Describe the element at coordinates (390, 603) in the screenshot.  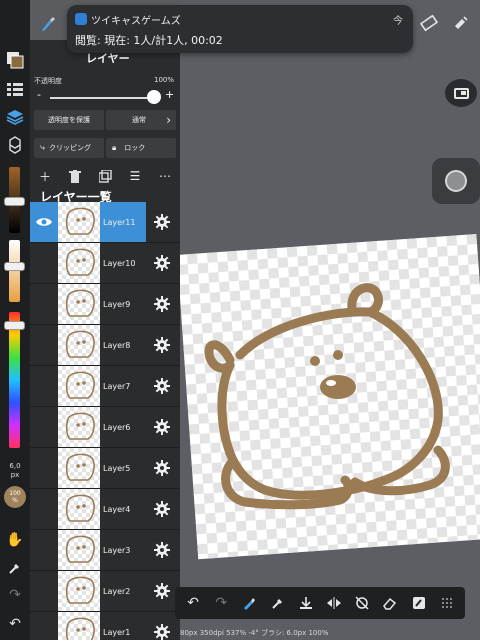
I see `eraser-icon` at that location.